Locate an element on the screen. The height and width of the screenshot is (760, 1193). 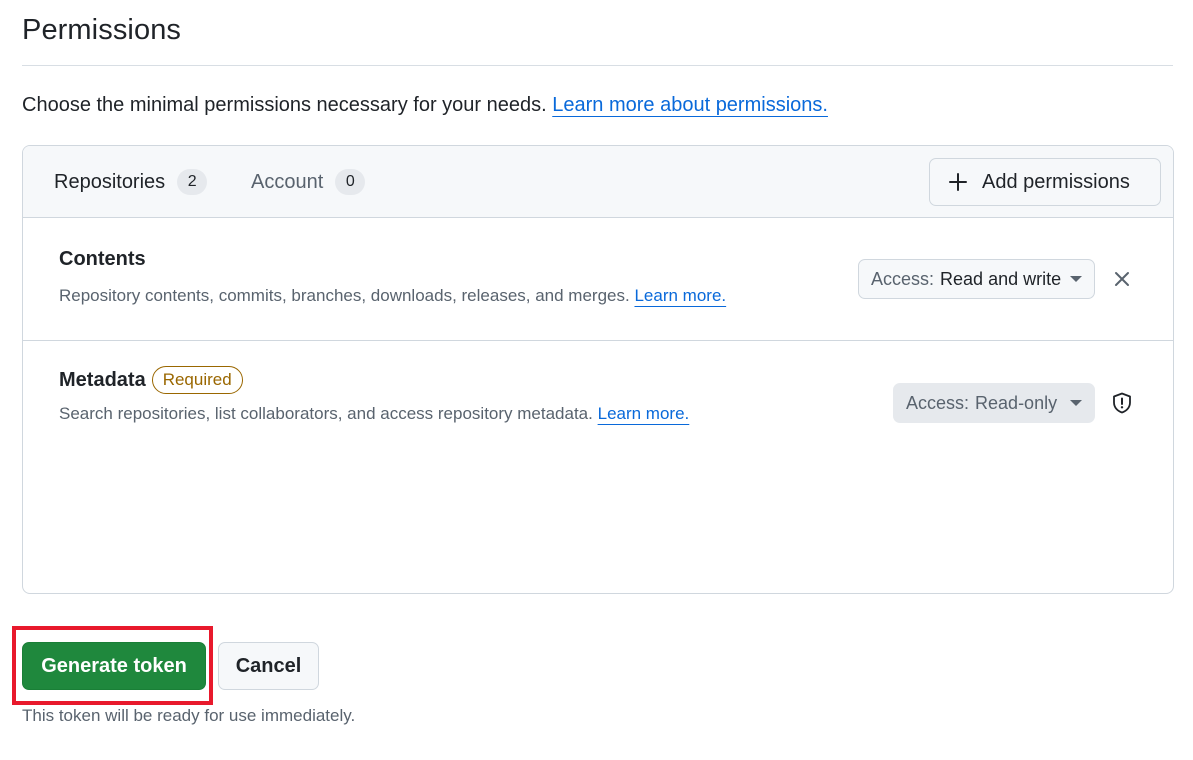
tab-account: Account 0 is located at coordinates (308, 182).